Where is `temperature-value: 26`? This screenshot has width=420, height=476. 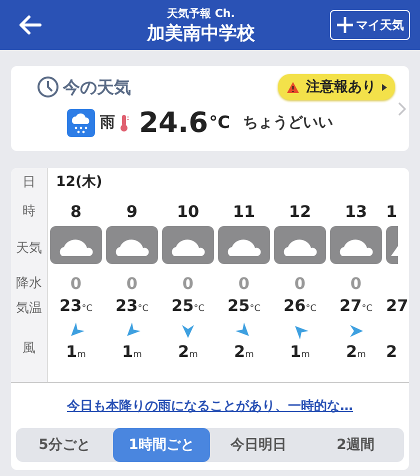 temperature-value: 26 is located at coordinates (294, 305).